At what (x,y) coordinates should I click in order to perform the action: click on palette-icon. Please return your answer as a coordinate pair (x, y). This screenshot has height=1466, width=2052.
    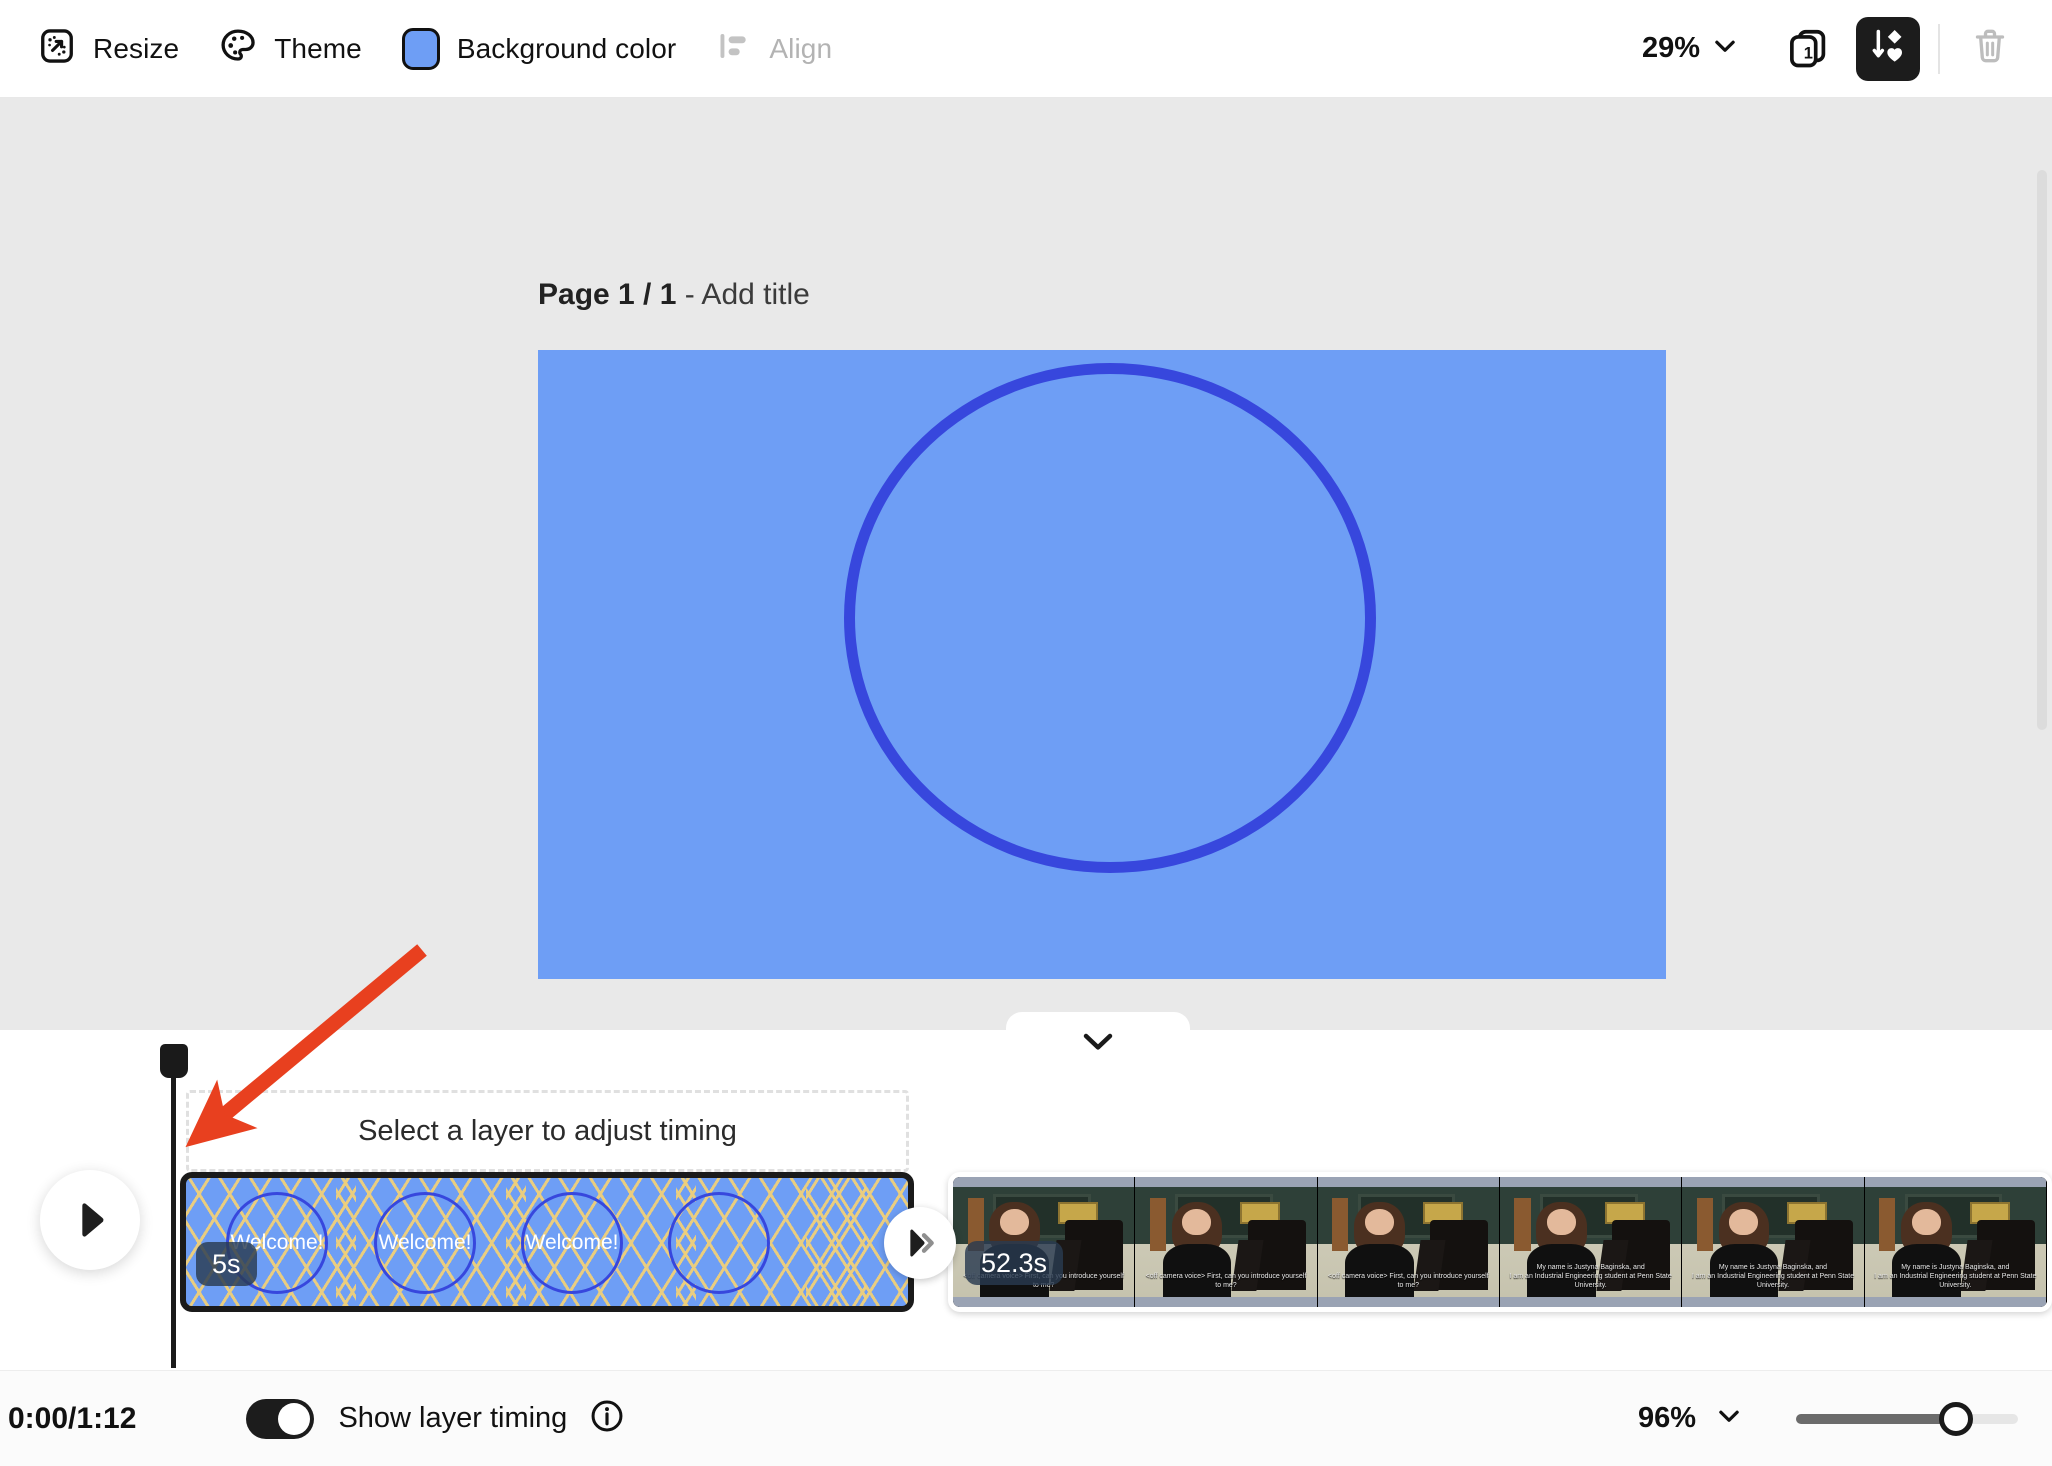
    Looking at the image, I should click on (238, 48).